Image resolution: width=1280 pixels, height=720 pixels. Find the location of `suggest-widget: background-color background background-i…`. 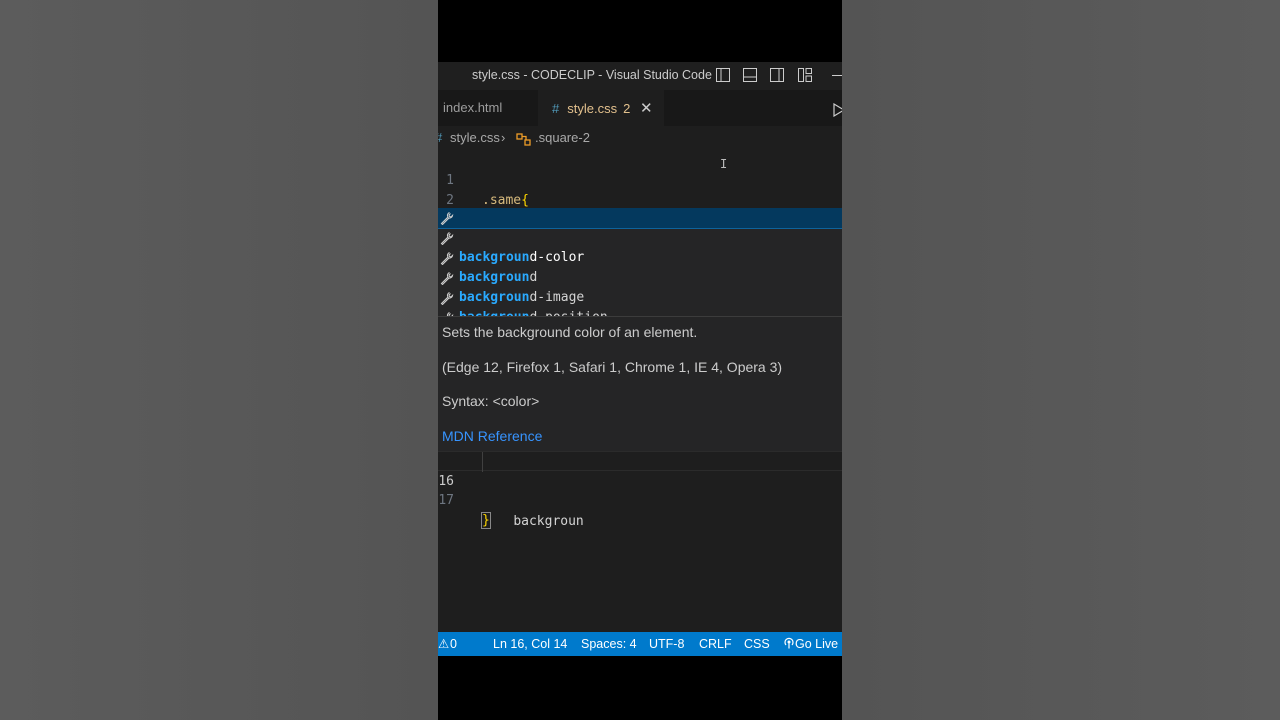

suggest-widget: background-color background background-i… is located at coordinates (640, 262).